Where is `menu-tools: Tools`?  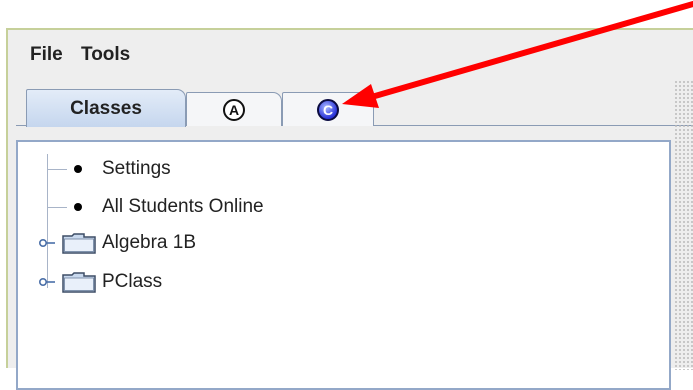
menu-tools: Tools is located at coordinates (105, 55).